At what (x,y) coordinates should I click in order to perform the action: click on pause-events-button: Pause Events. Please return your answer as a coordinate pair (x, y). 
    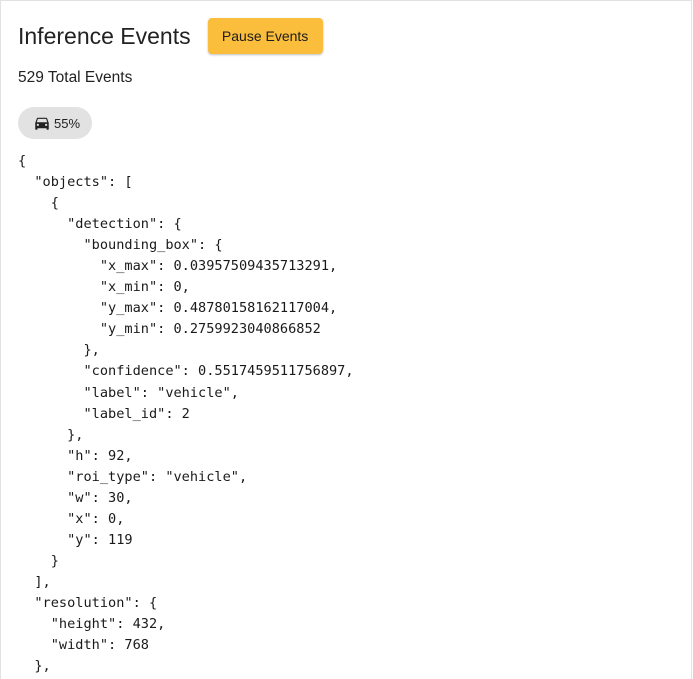
    Looking at the image, I should click on (265, 36).